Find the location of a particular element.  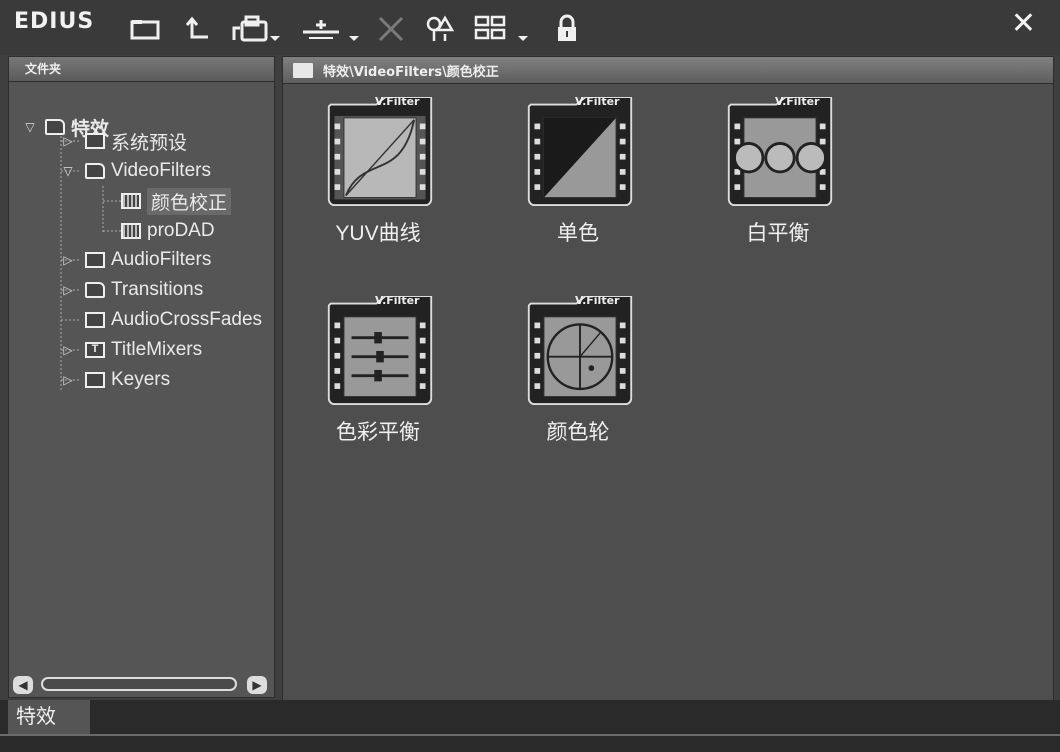

effect-label: 白平衡 is located at coordinates (778, 233).